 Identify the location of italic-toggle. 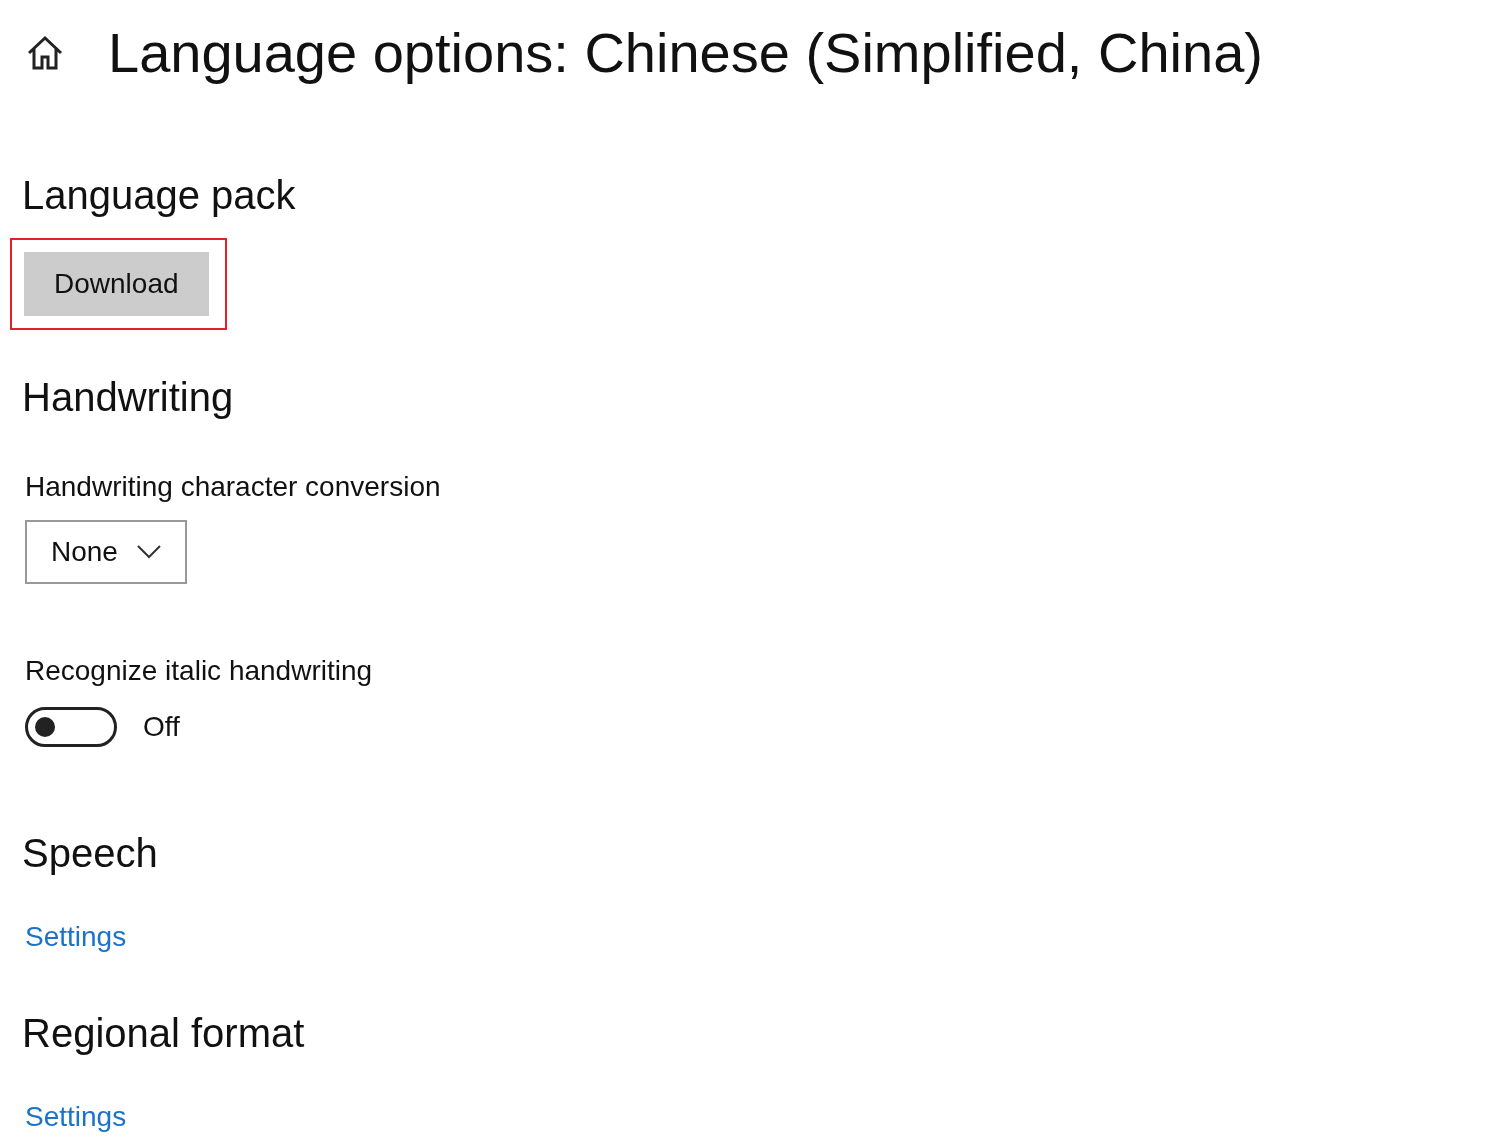
(71, 727).